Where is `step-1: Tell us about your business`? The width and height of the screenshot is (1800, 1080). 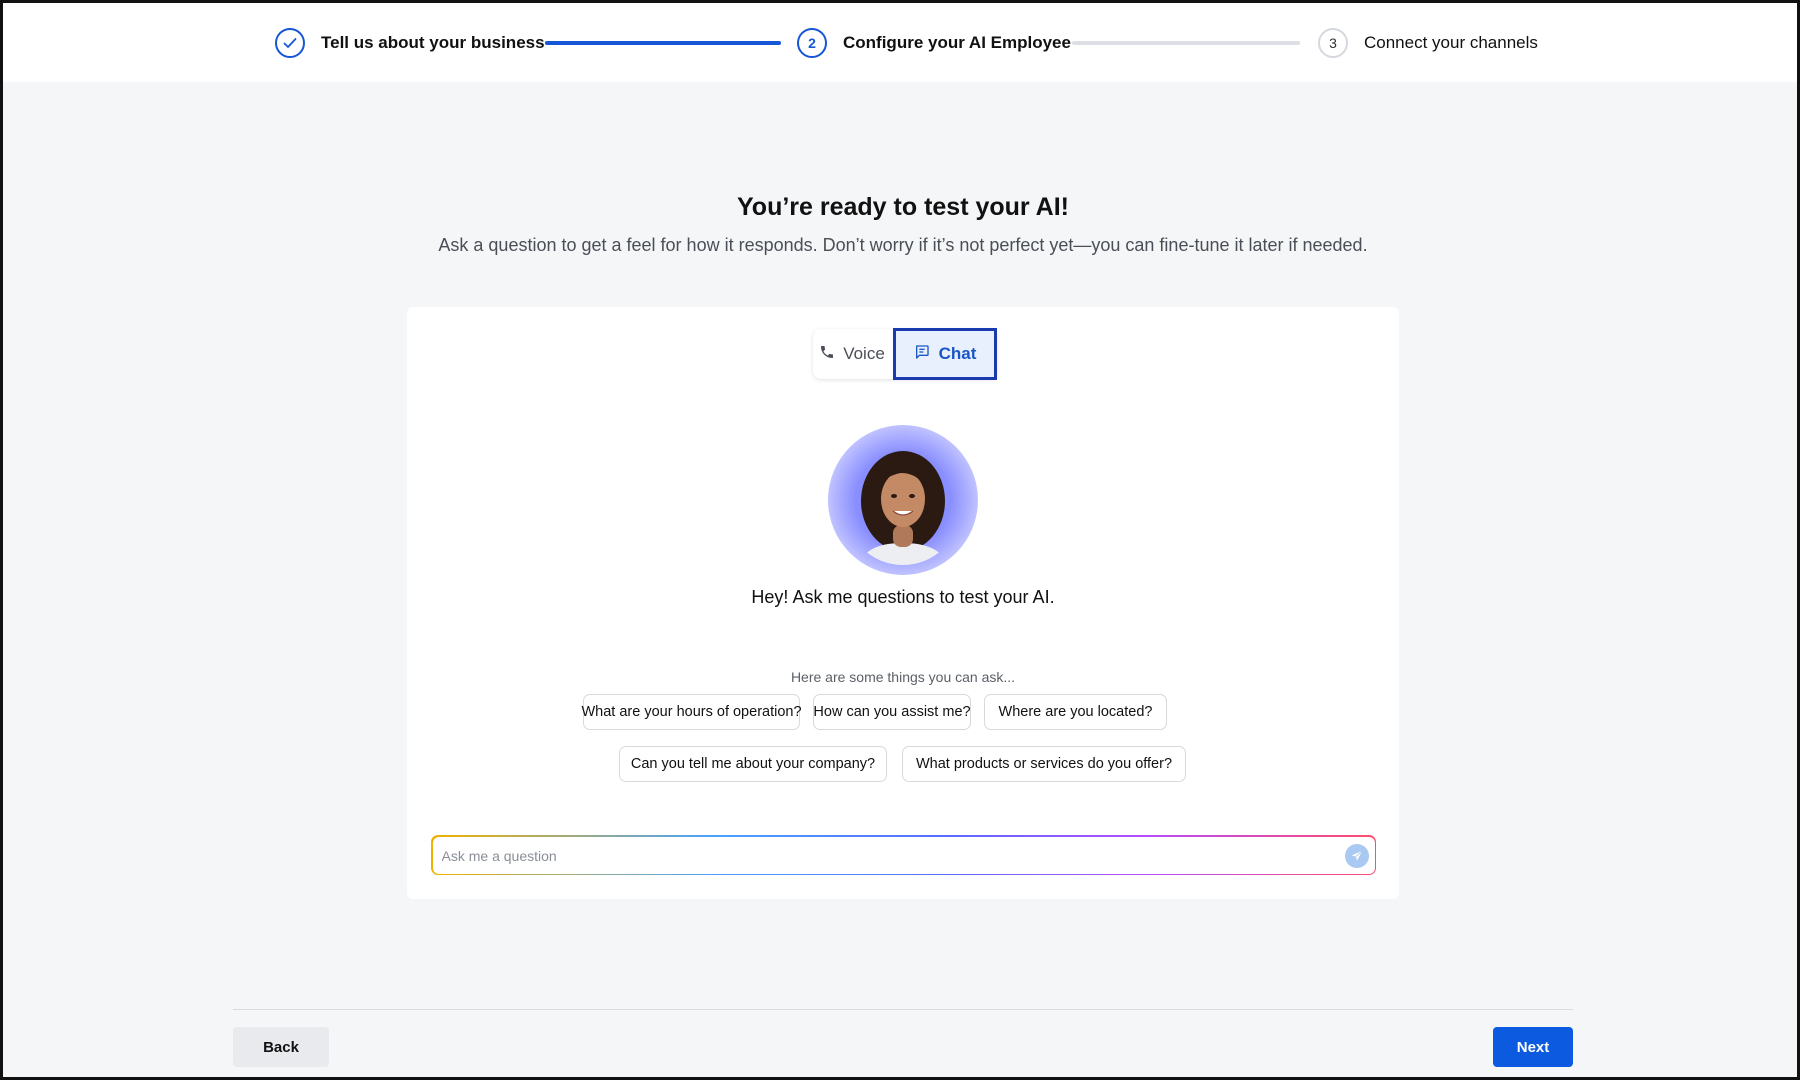
step-1: Tell us about your business is located at coordinates (410, 43).